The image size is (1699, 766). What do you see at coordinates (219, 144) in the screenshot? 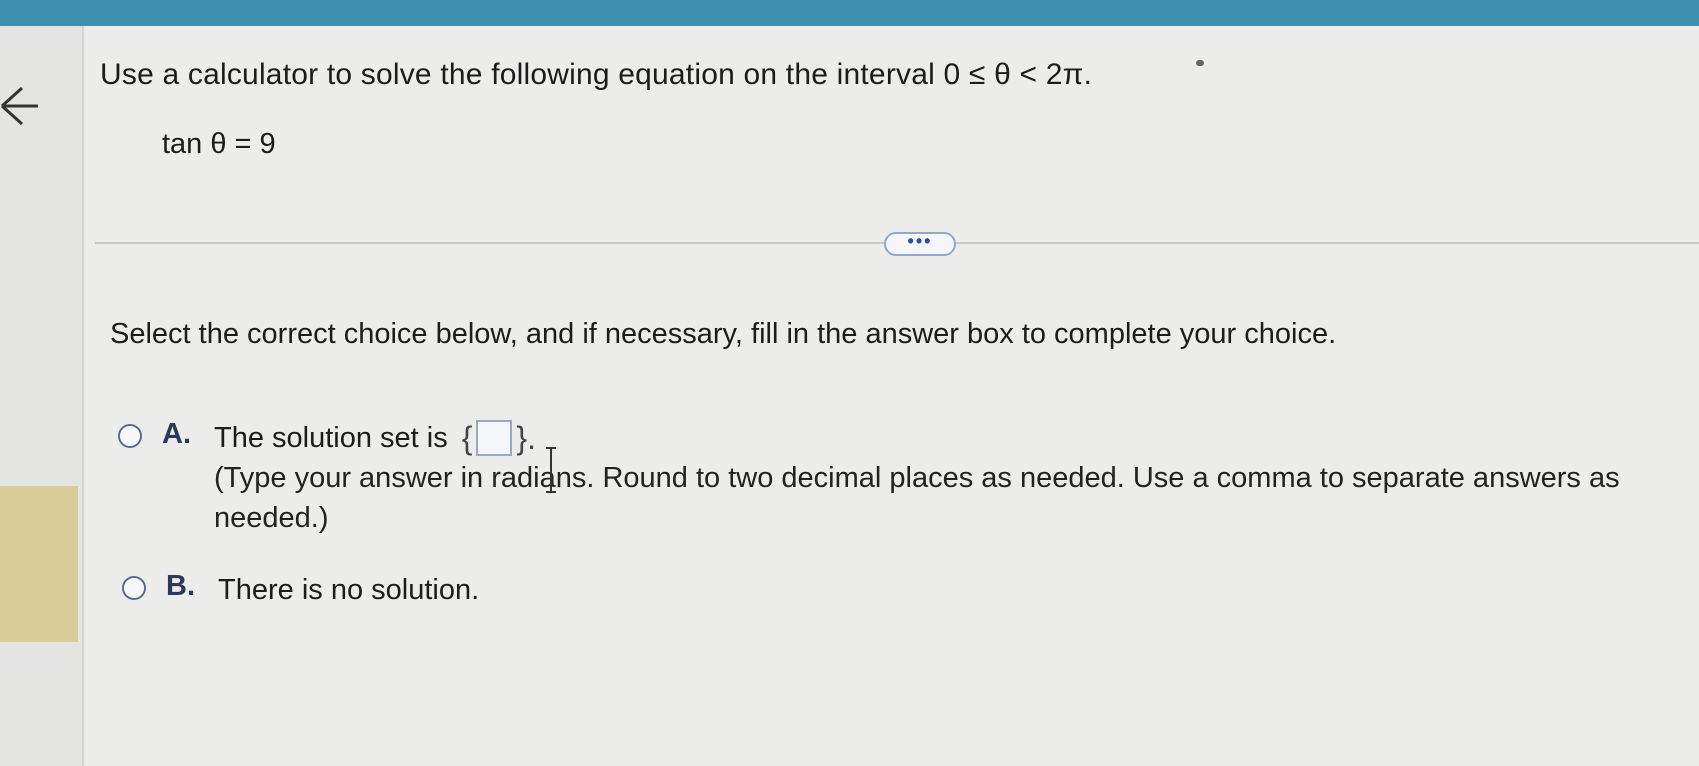
I see `equation: tan θ = 9` at bounding box center [219, 144].